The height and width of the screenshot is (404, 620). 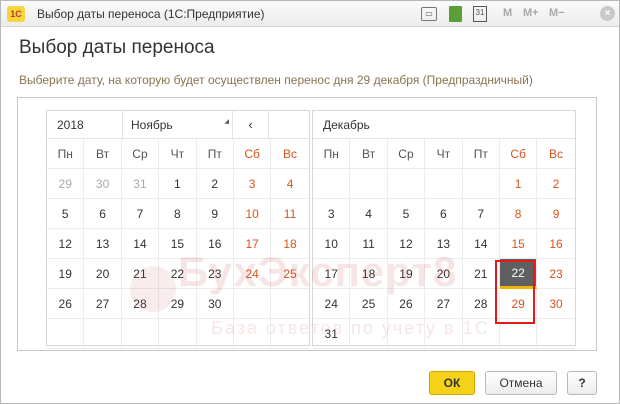 I want to click on week-row: 3456789, so click(x=444, y=214).